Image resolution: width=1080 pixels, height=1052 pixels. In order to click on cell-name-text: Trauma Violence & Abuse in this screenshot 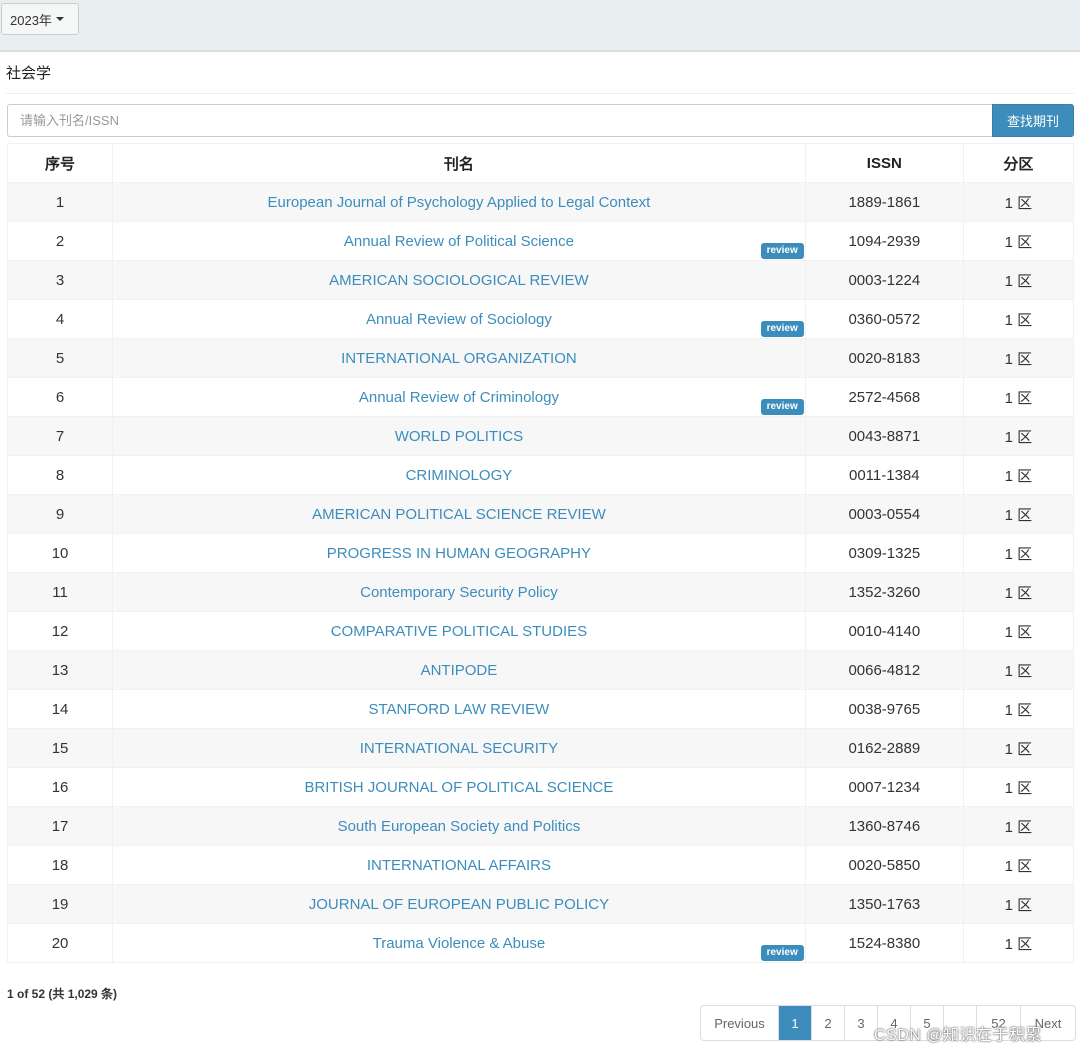, I will do `click(459, 943)`.